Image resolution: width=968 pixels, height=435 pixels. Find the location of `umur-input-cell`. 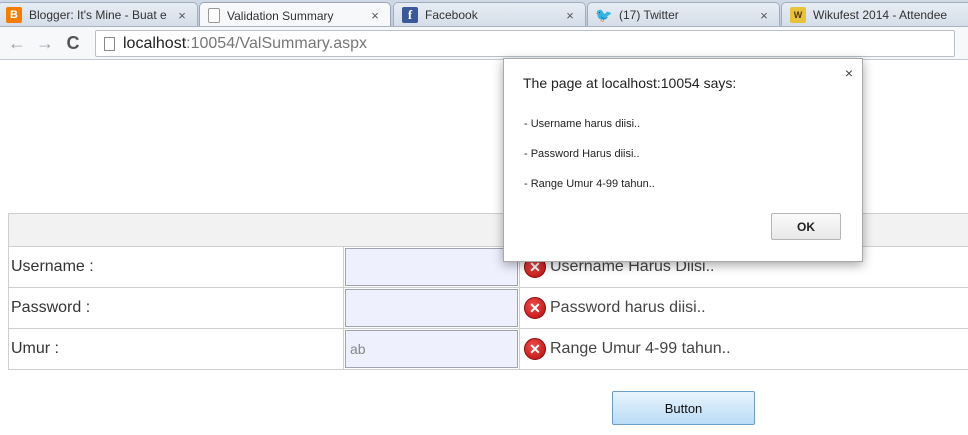

umur-input-cell is located at coordinates (431, 349).